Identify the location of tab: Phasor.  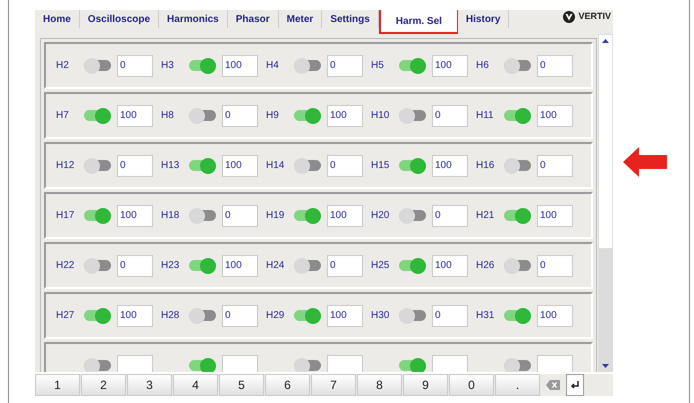
(253, 19).